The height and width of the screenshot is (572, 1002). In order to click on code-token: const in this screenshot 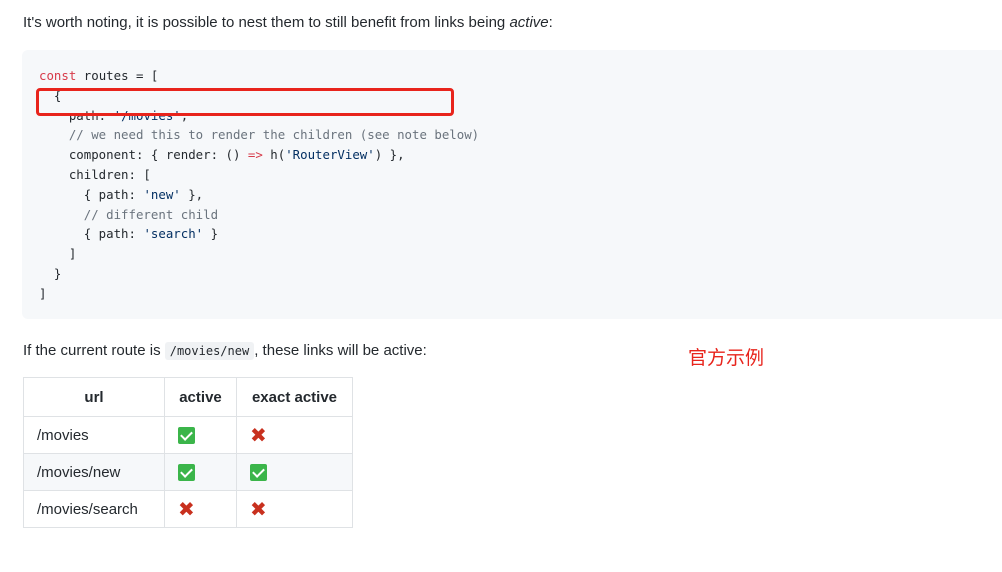, I will do `click(58, 75)`.